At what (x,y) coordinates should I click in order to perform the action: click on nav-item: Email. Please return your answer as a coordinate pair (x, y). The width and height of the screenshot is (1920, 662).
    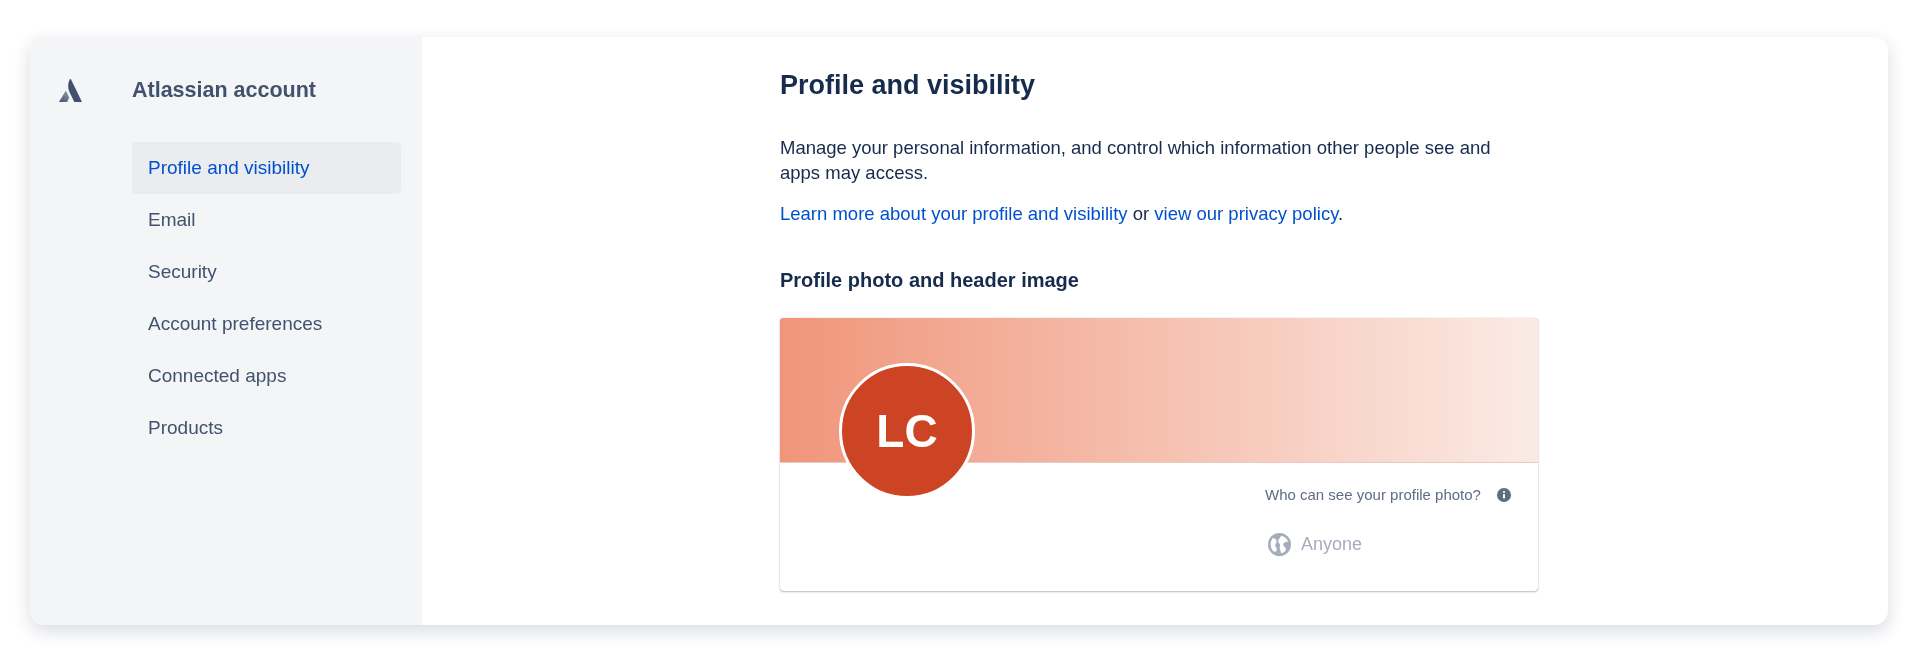
    Looking at the image, I should click on (266, 220).